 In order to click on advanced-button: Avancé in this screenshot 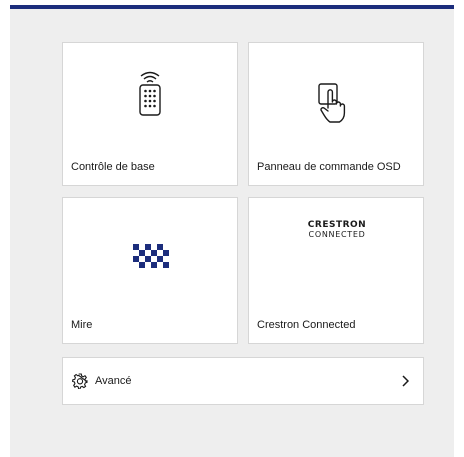, I will do `click(243, 381)`.